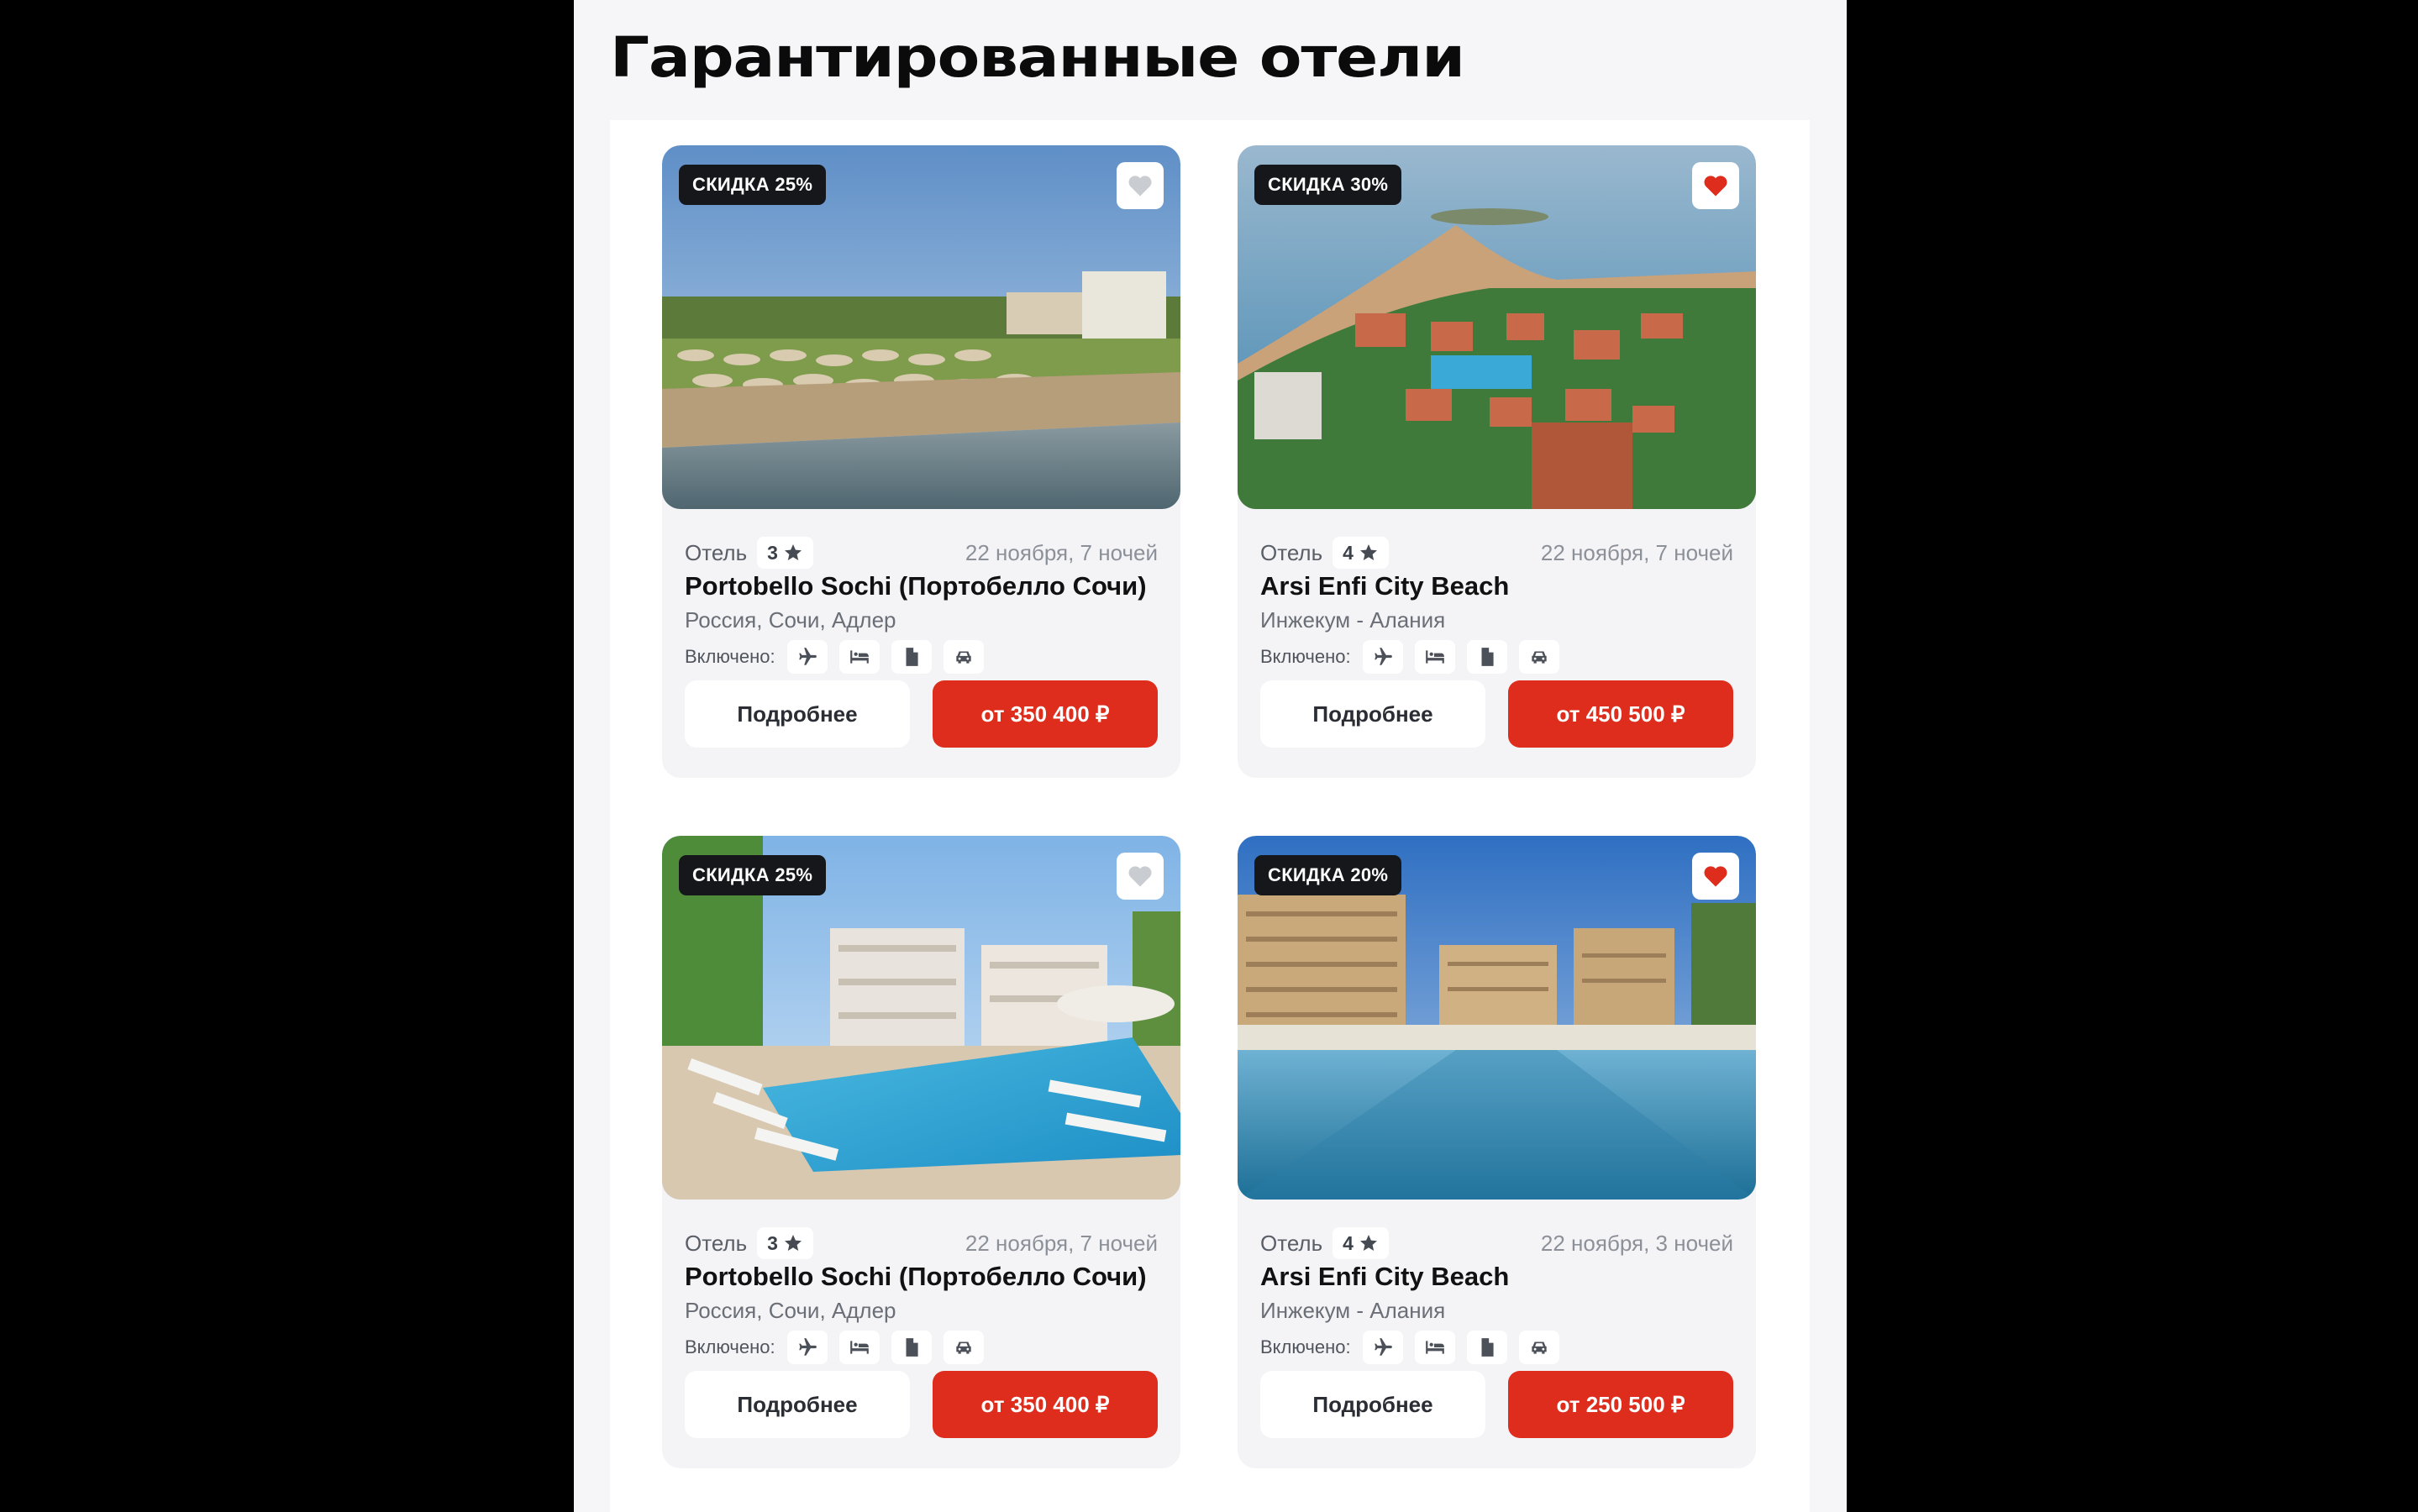 The image size is (2418, 1512). Describe the element at coordinates (1497, 327) in the screenshot. I see `hotel-photo: СКИДКА 30%` at that location.